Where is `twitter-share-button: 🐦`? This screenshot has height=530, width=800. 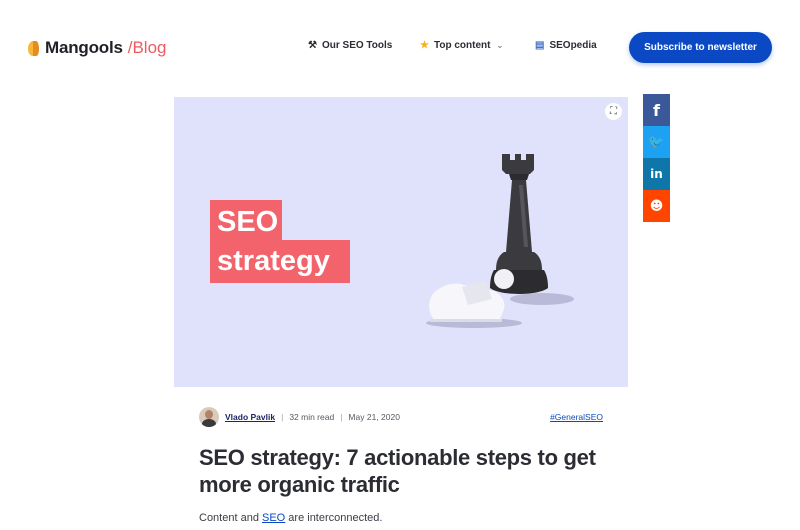
twitter-share-button: 🐦 is located at coordinates (656, 142).